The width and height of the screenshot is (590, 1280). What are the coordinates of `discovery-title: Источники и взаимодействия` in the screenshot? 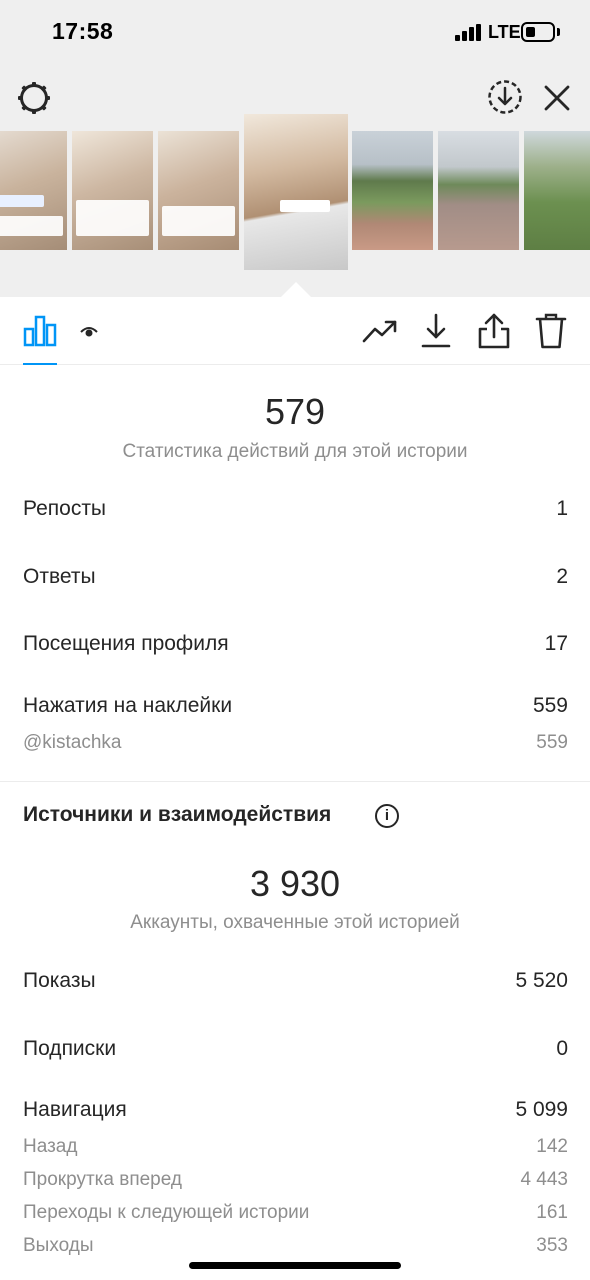 It's located at (177, 814).